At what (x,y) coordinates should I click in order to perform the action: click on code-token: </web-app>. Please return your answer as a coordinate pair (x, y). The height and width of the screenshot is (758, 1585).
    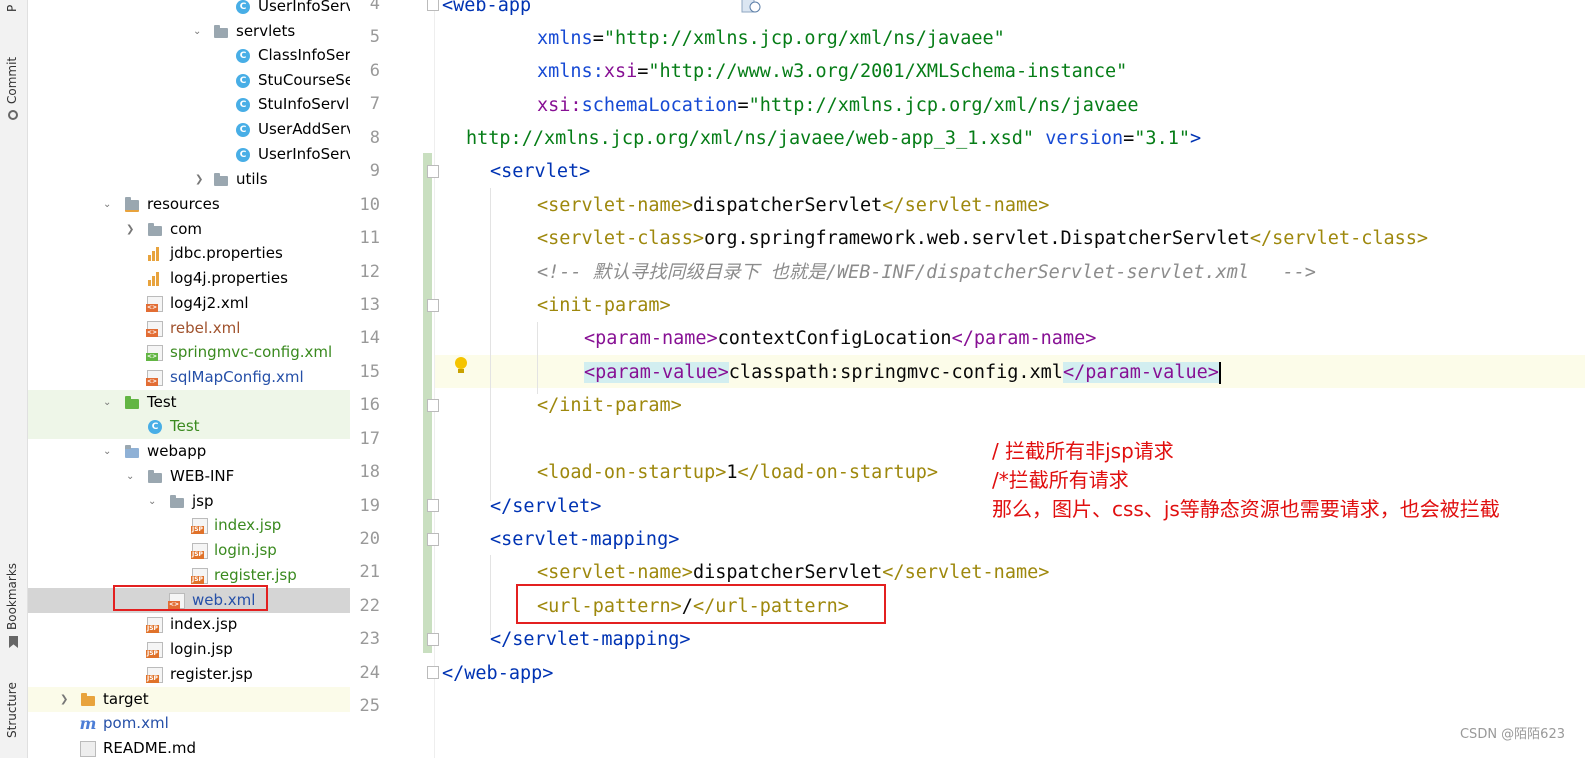
    Looking at the image, I should click on (498, 673).